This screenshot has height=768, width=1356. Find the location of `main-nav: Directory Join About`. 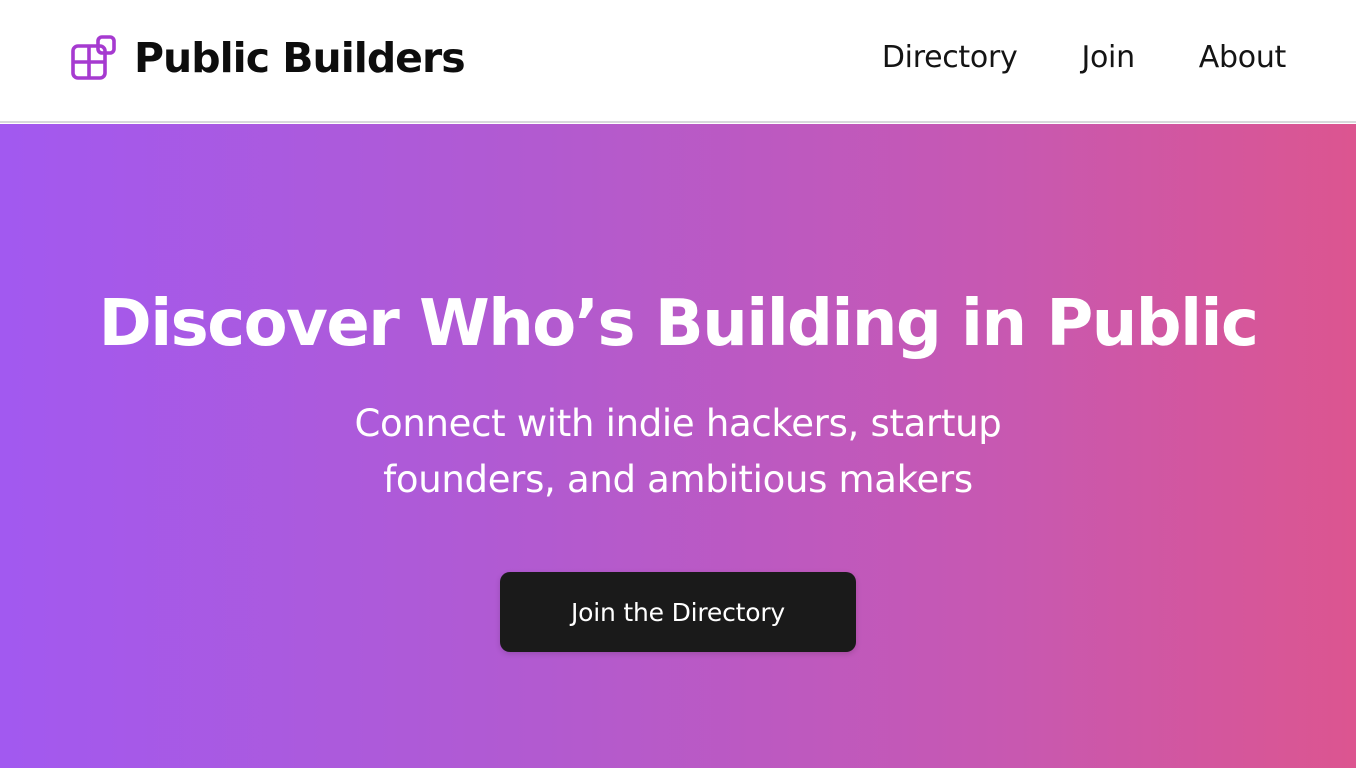

main-nav: Directory Join About is located at coordinates (1084, 58).